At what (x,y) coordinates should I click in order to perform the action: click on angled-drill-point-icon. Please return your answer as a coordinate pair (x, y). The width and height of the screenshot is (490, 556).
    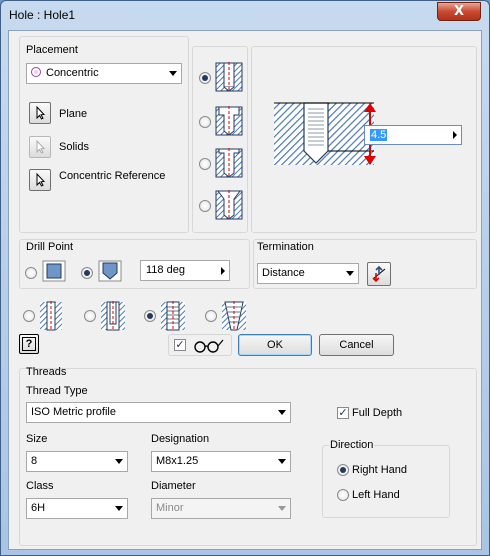
    Looking at the image, I should click on (110, 271).